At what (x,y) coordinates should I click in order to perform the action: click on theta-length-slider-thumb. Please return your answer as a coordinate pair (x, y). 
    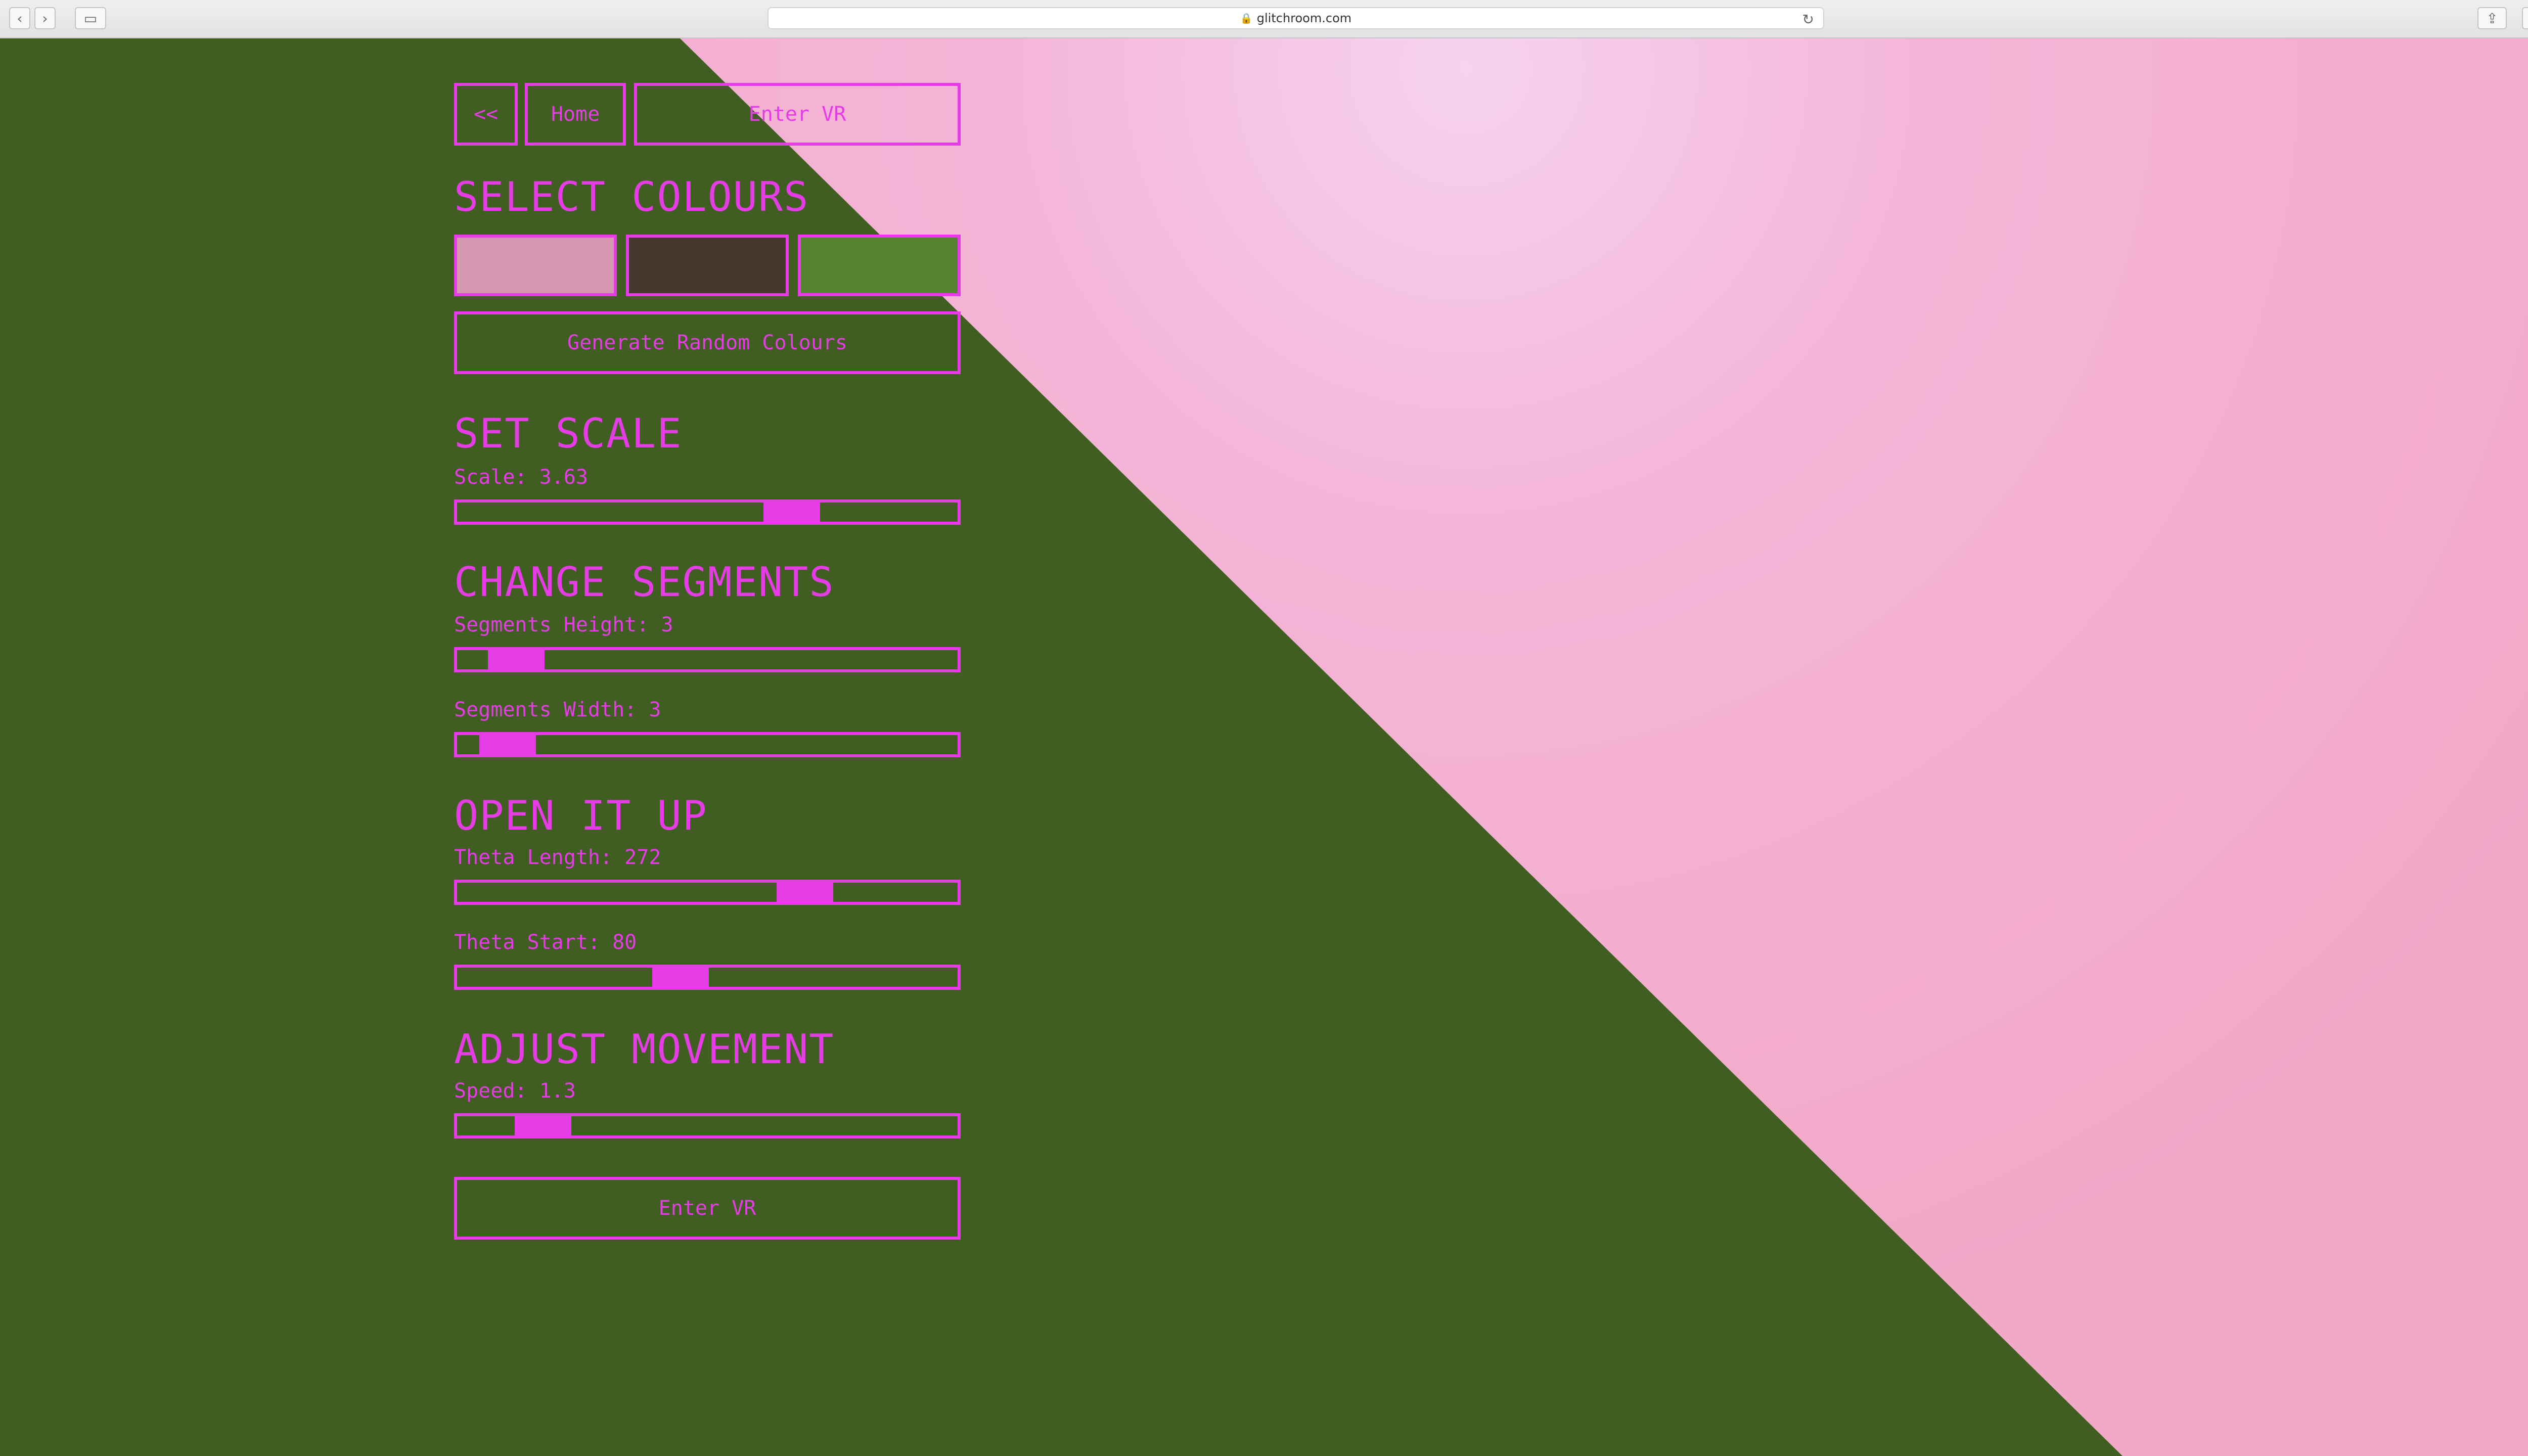
    Looking at the image, I should click on (805, 892).